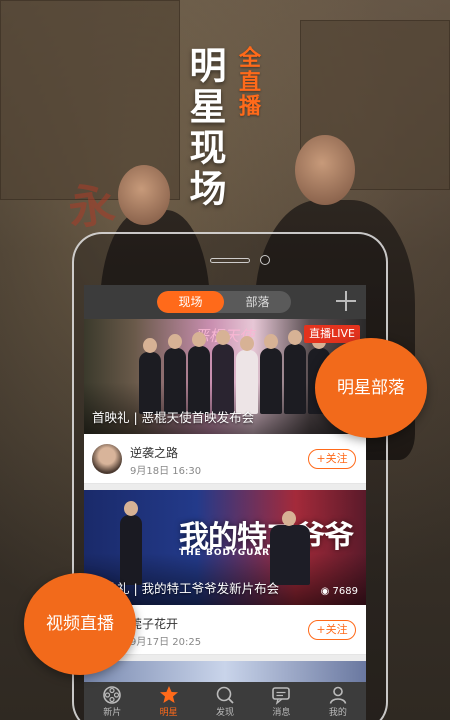 This screenshot has width=450, height=720. Describe the element at coordinates (265, 260) in the screenshot. I see `phone-camera` at that location.